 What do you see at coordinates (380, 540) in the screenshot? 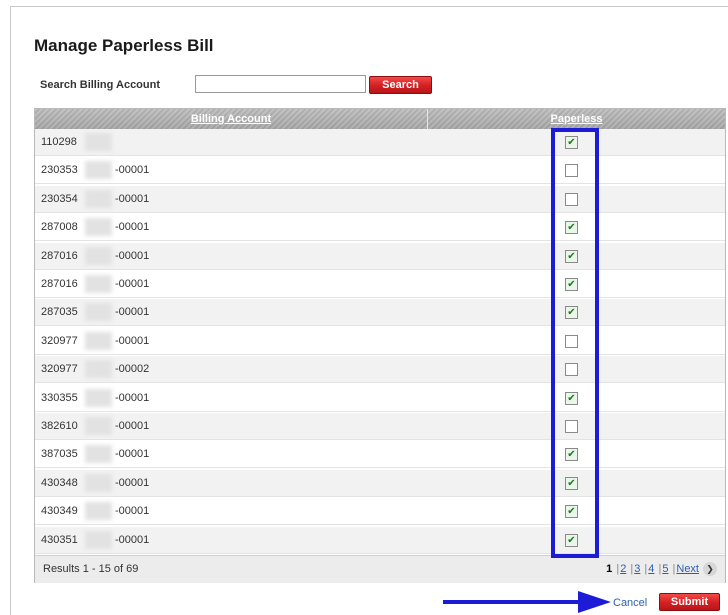
I see `table-row: 430351 -00001 ✔` at bounding box center [380, 540].